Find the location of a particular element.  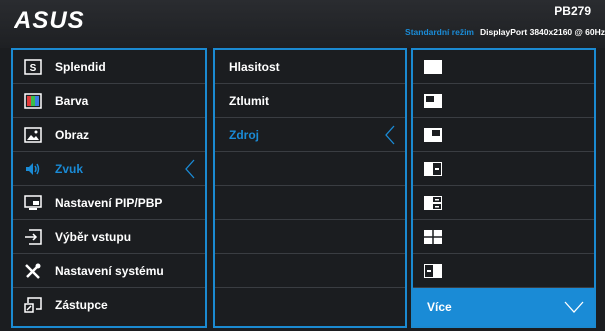

menu-item-input-select: Výběr vstupu is located at coordinates (109, 237).